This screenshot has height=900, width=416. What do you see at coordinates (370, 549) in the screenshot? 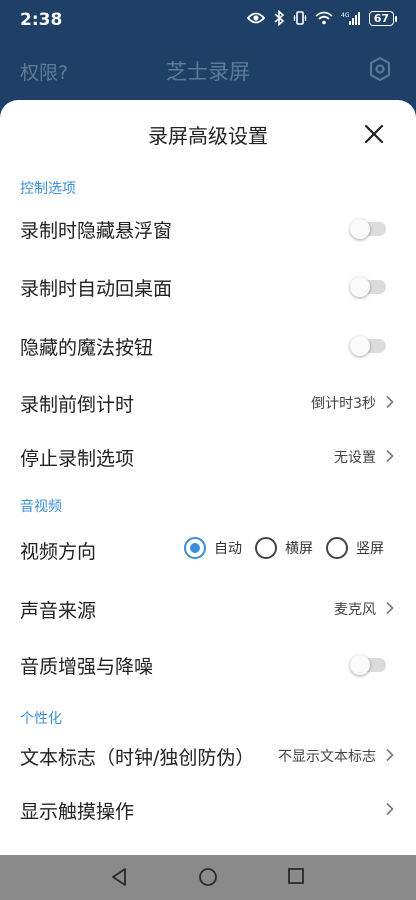
I see `radio-label: 竖屏` at bounding box center [370, 549].